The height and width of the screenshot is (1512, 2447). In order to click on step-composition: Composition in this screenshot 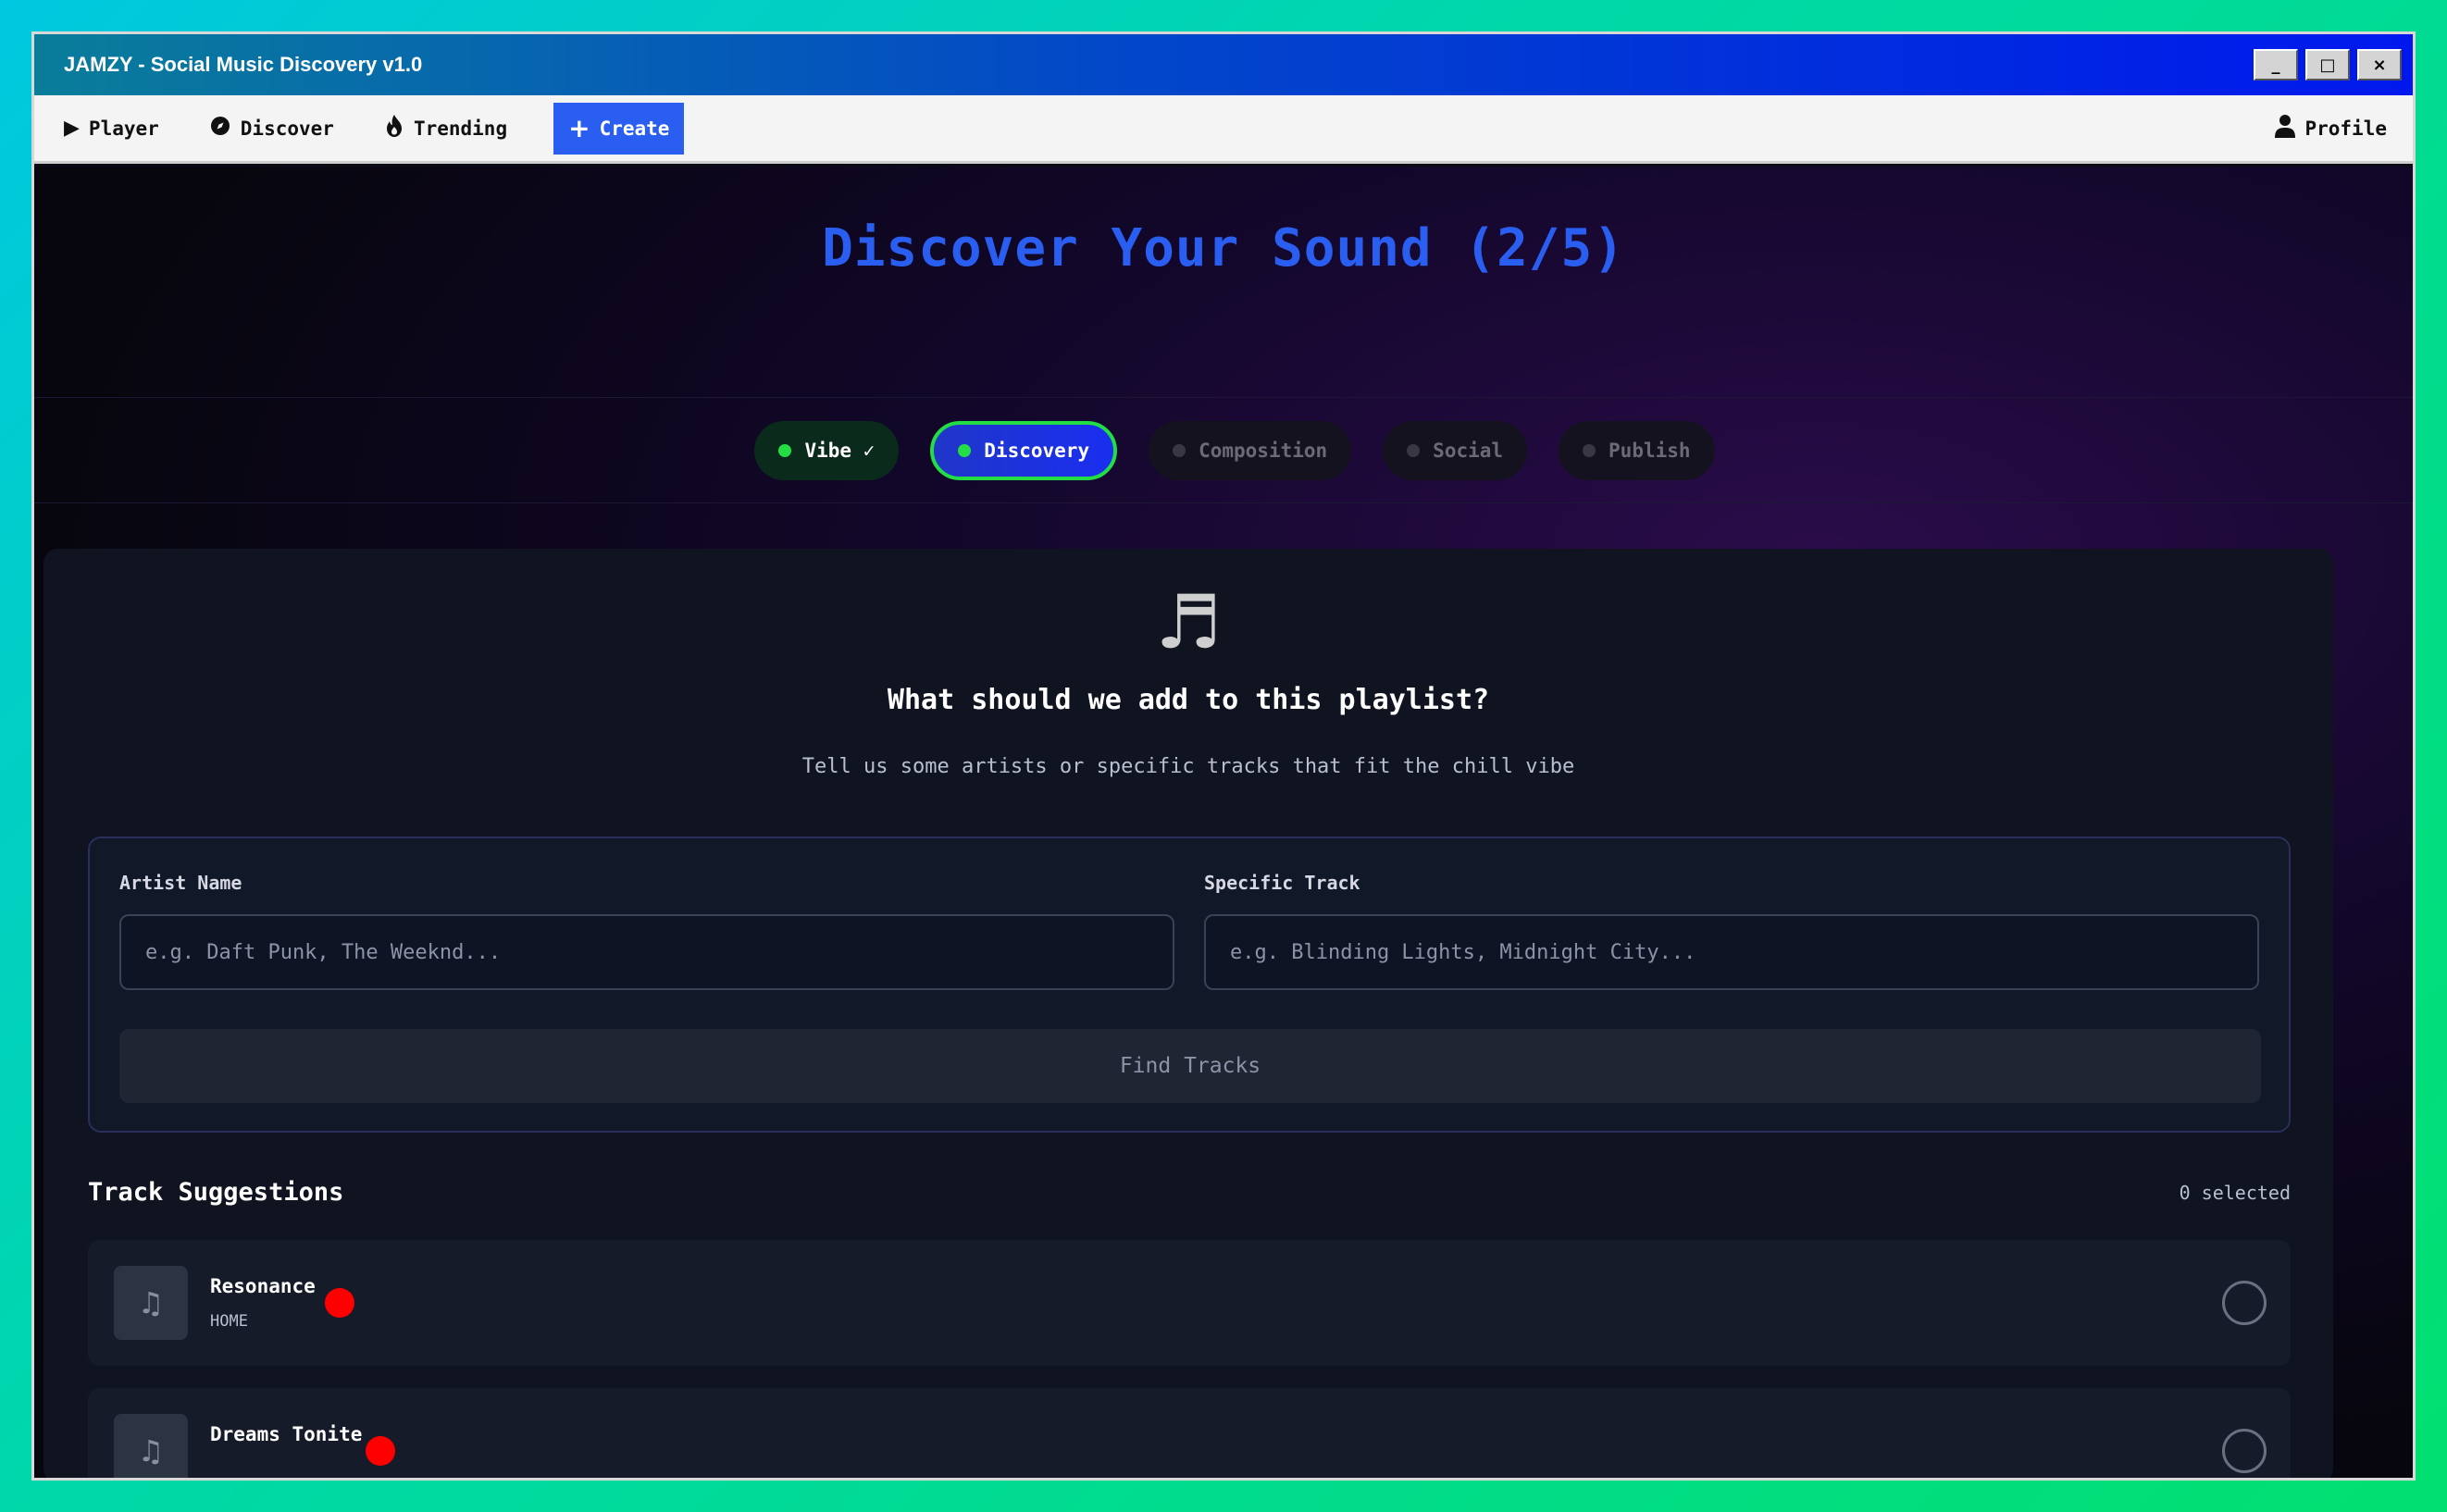, I will do `click(1251, 450)`.